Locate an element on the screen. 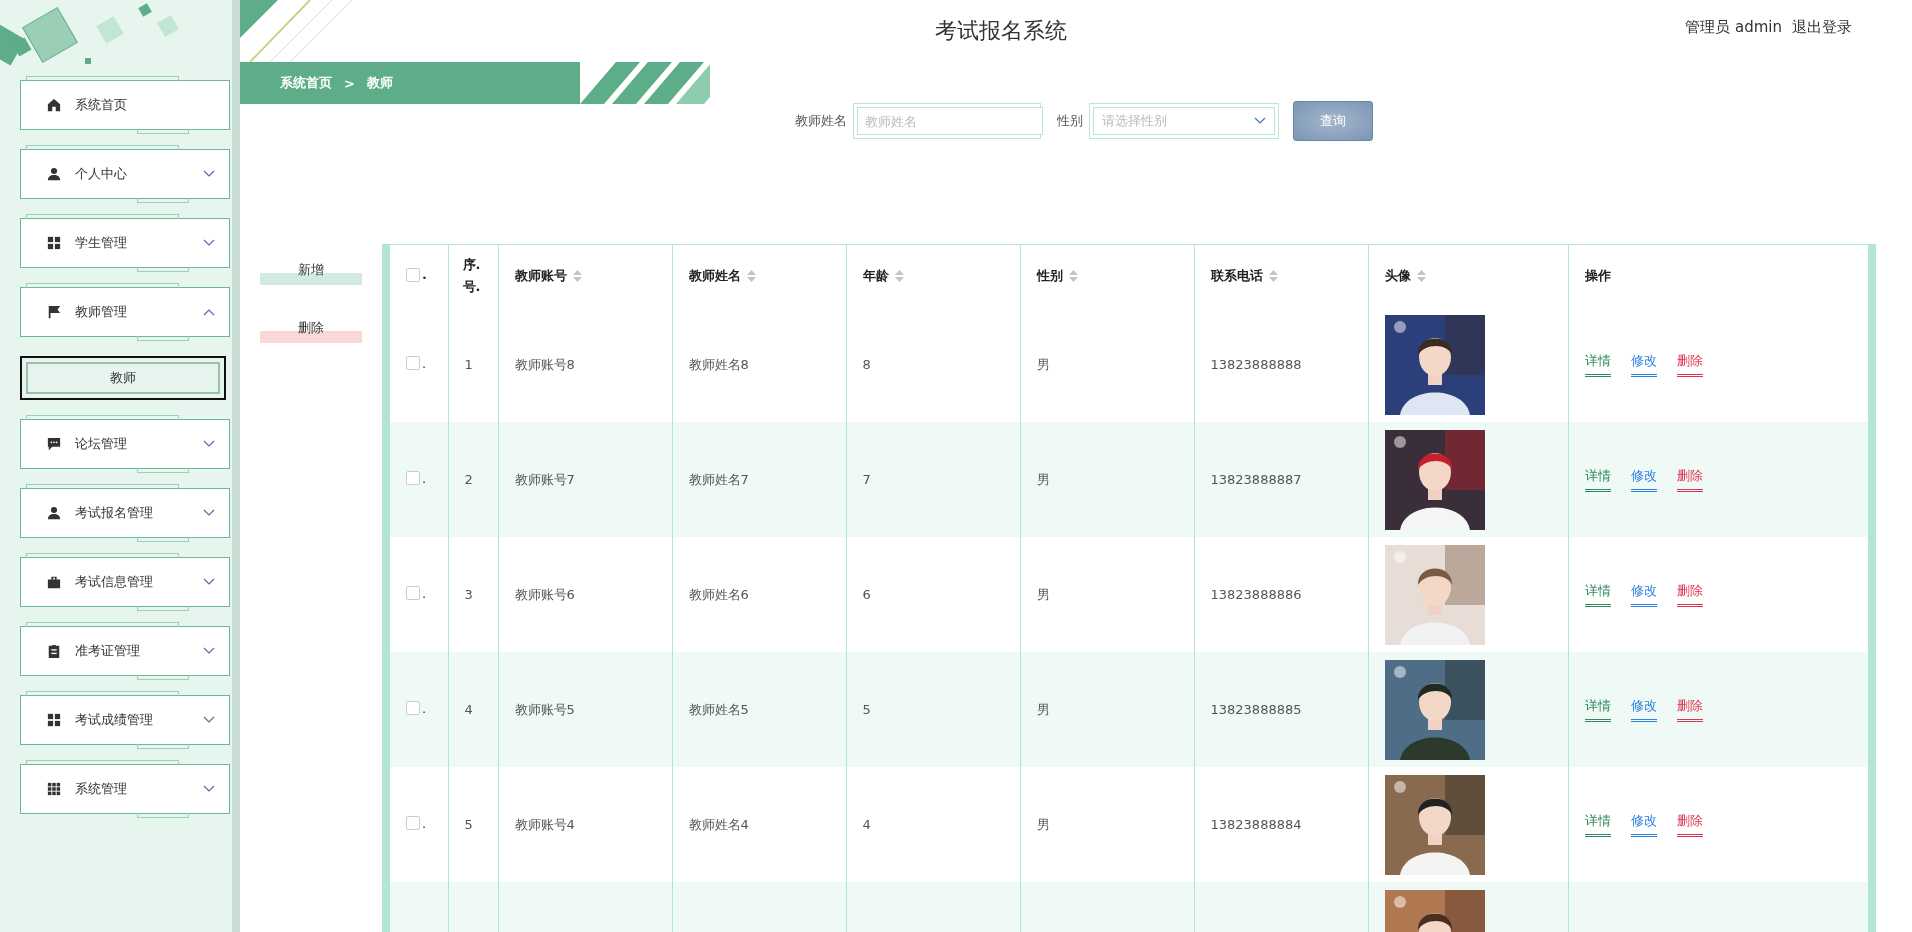  table-cell: 13823888884 is located at coordinates (1256, 824).